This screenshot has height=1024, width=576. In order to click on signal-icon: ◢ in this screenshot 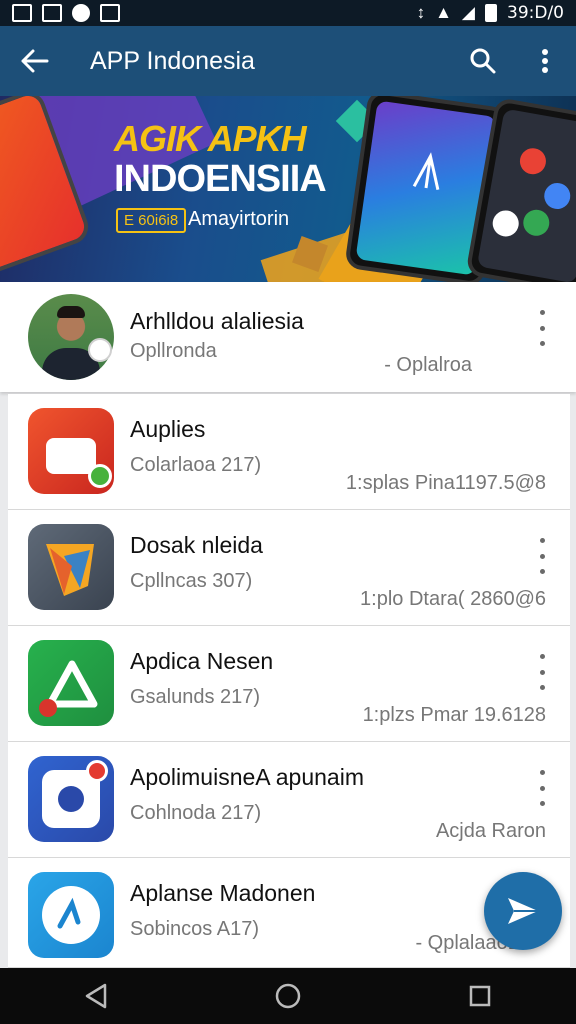, I will do `click(468, 12)`.